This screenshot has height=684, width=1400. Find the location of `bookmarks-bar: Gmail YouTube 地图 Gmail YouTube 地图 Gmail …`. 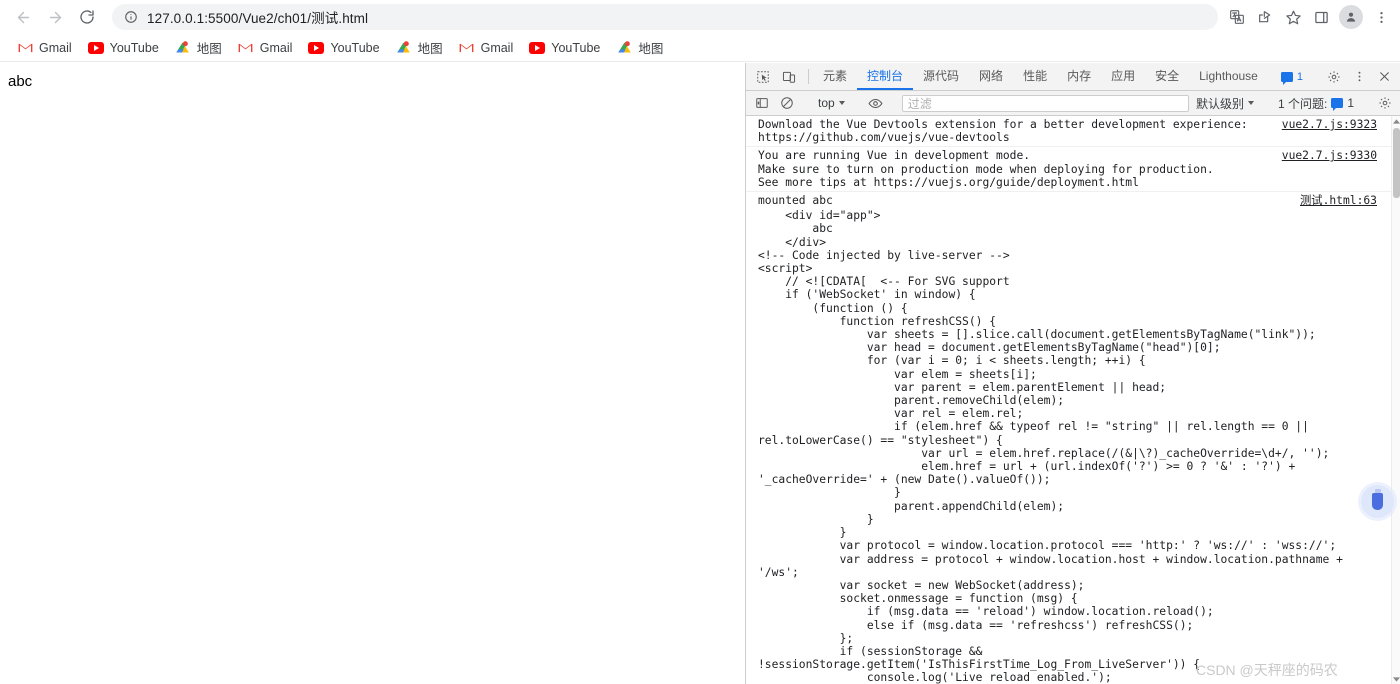

bookmarks-bar: Gmail YouTube 地图 Gmail YouTube 地图 Gmail … is located at coordinates (700, 48).